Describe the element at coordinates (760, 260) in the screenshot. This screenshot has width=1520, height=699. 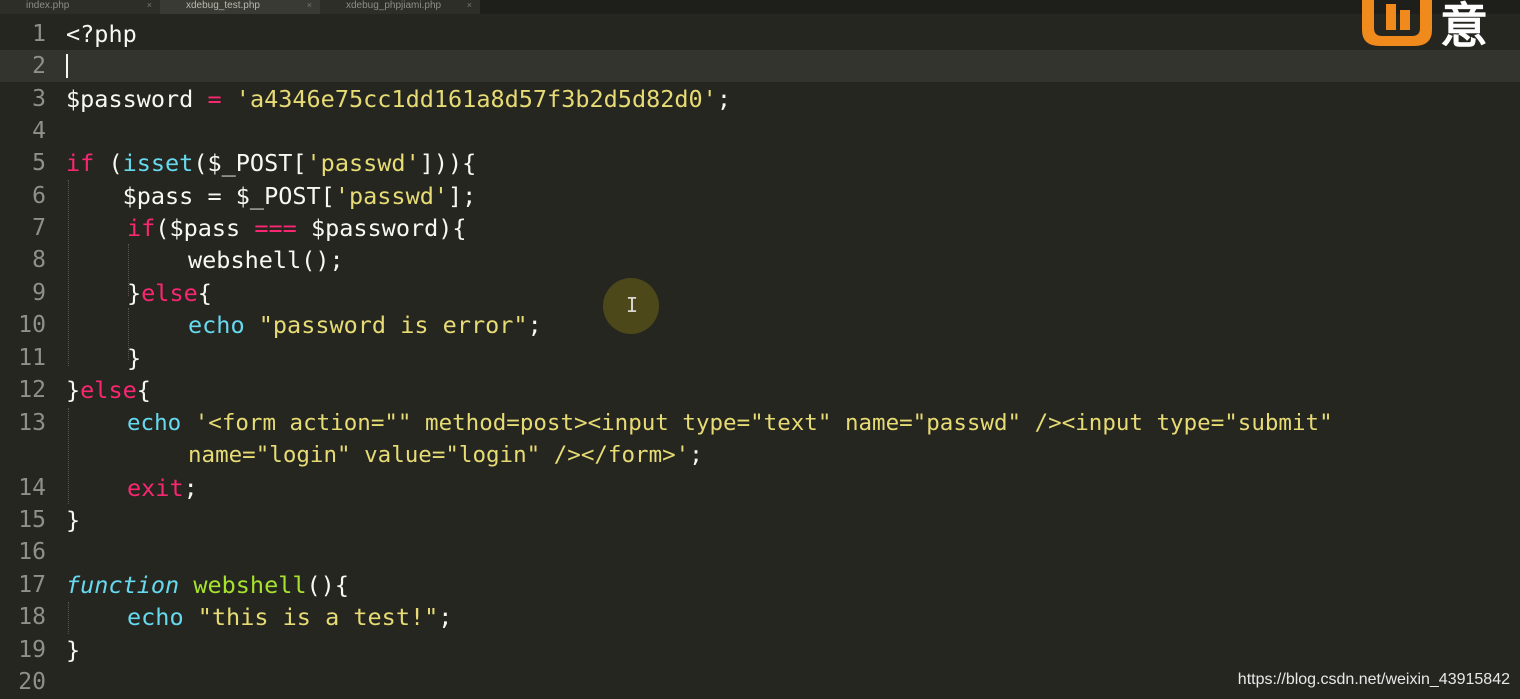
I see `code-line-8: 8 webshell();` at that location.